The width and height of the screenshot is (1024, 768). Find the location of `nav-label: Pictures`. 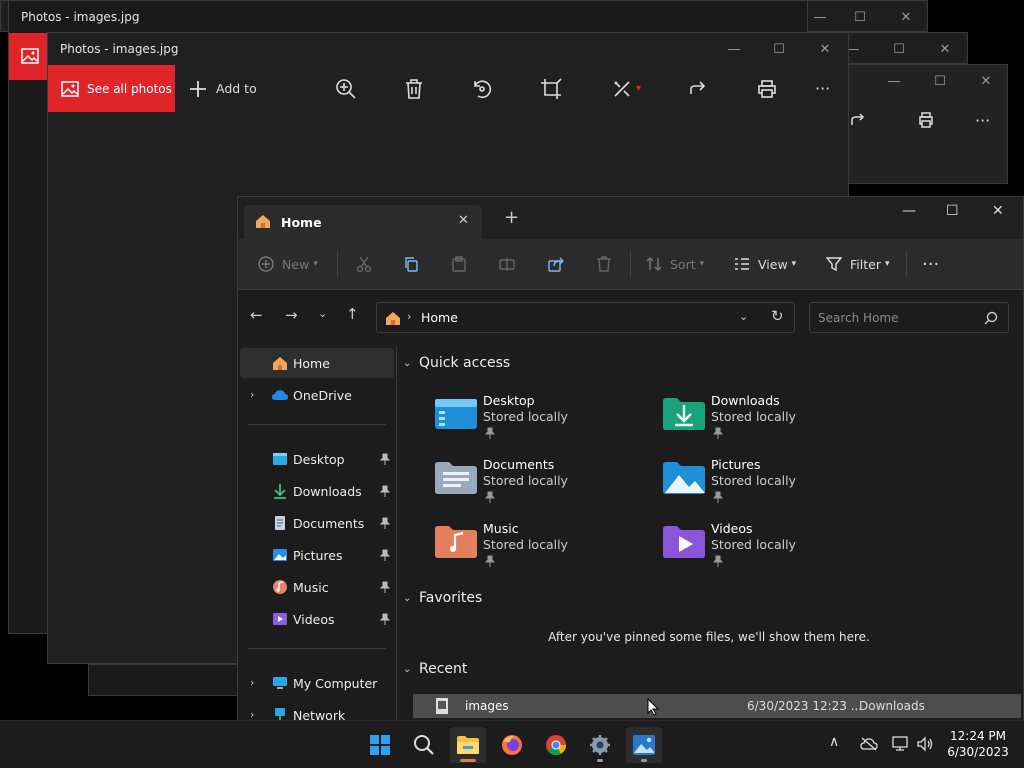

nav-label: Pictures is located at coordinates (318, 555).